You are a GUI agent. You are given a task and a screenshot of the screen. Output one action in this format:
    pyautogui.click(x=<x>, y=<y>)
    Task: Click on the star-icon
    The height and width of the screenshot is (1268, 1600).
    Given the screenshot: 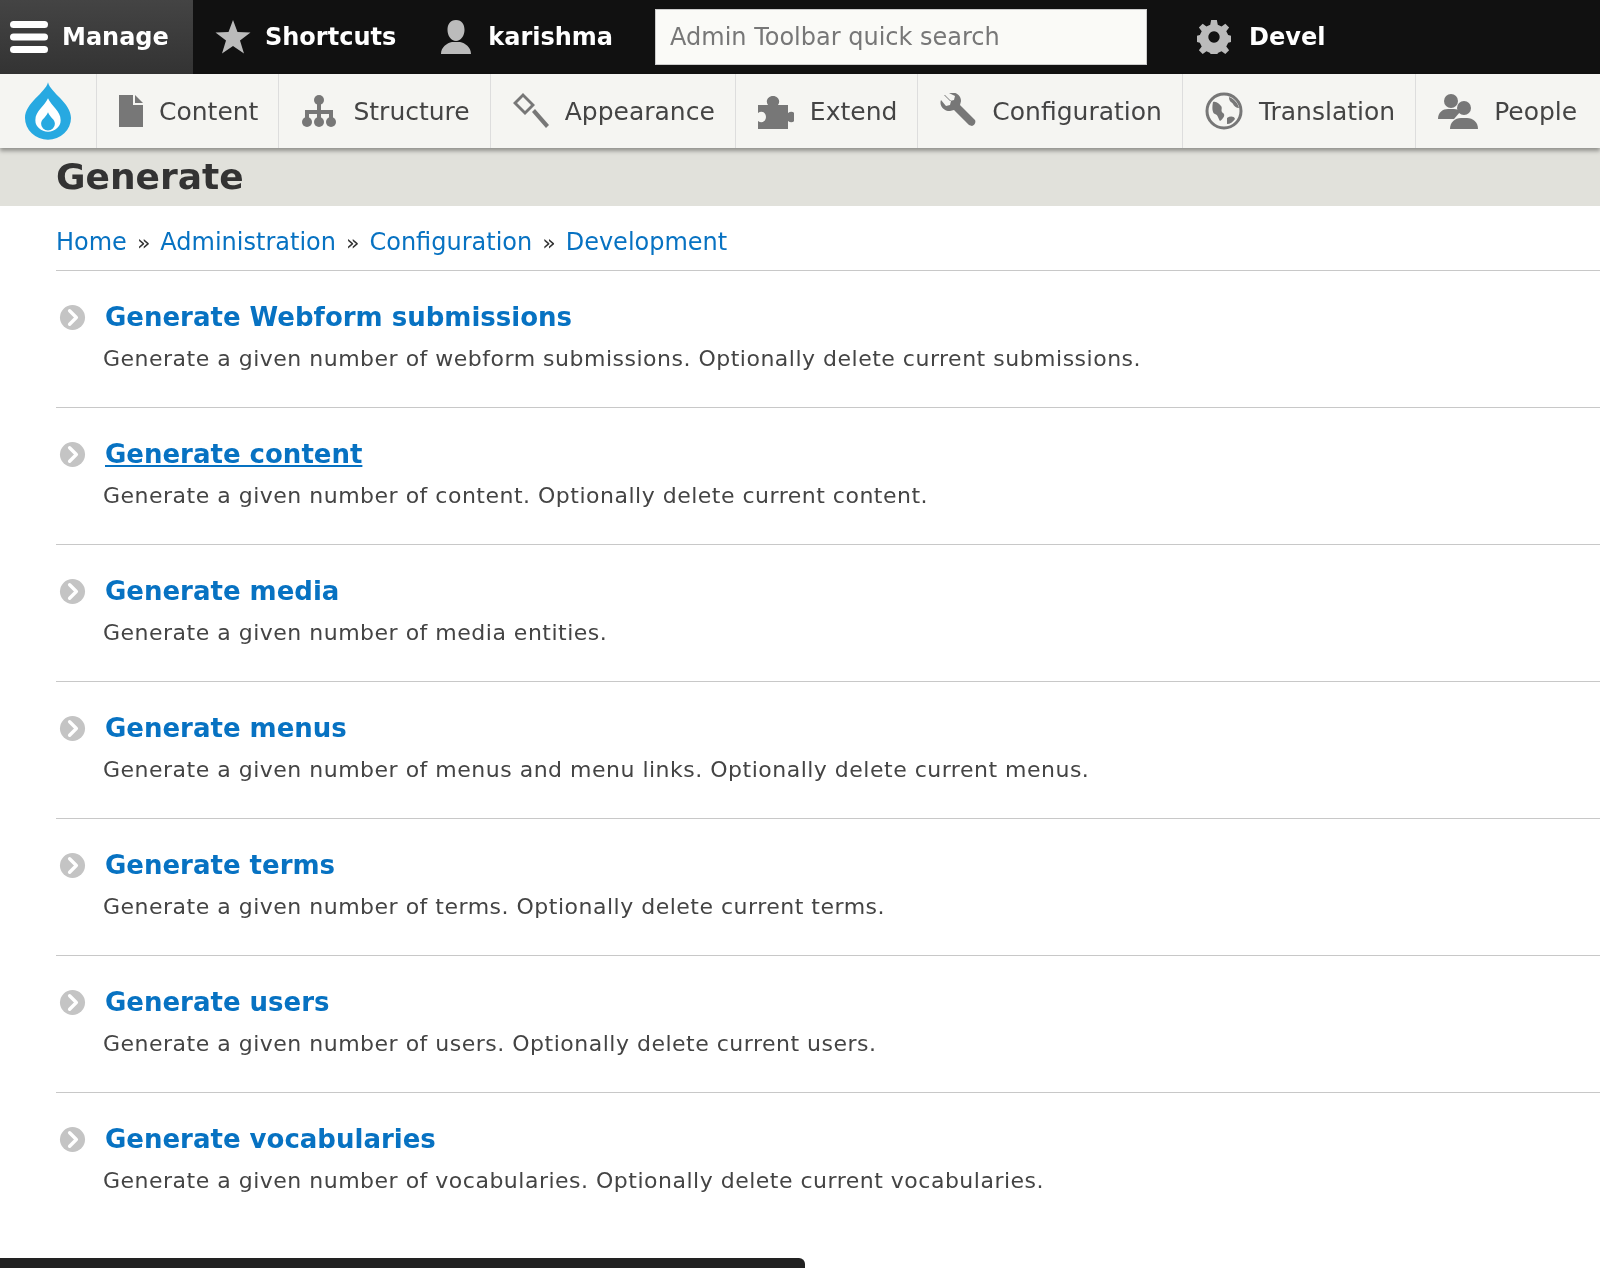 What is the action you would take?
    pyautogui.click(x=233, y=37)
    